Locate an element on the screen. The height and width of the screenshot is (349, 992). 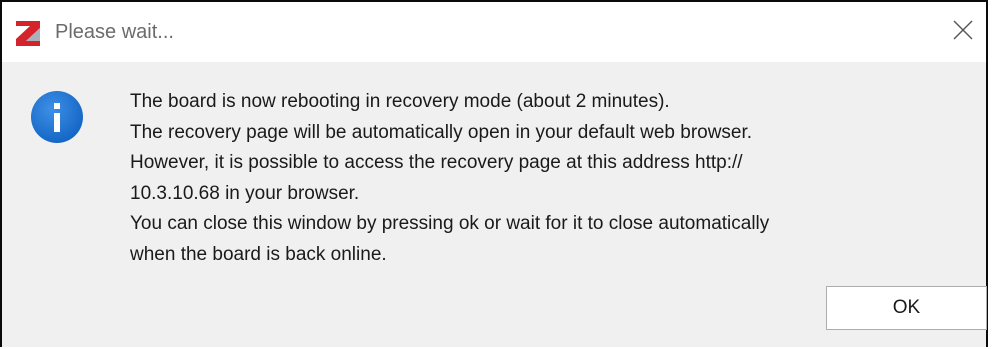
message-line: when the board is back online. is located at coordinates (258, 254).